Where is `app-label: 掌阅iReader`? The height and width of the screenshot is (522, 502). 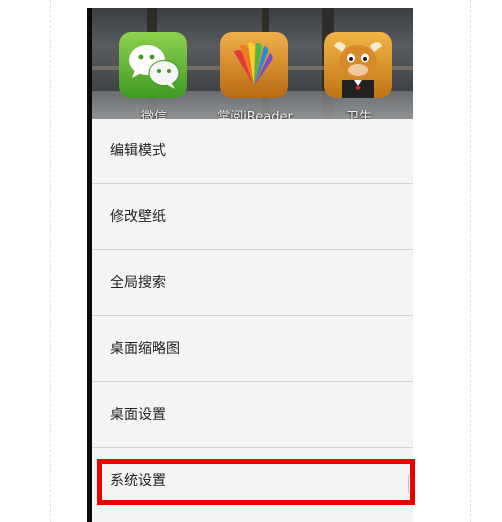
app-label: 掌阅iReader is located at coordinates (255, 114).